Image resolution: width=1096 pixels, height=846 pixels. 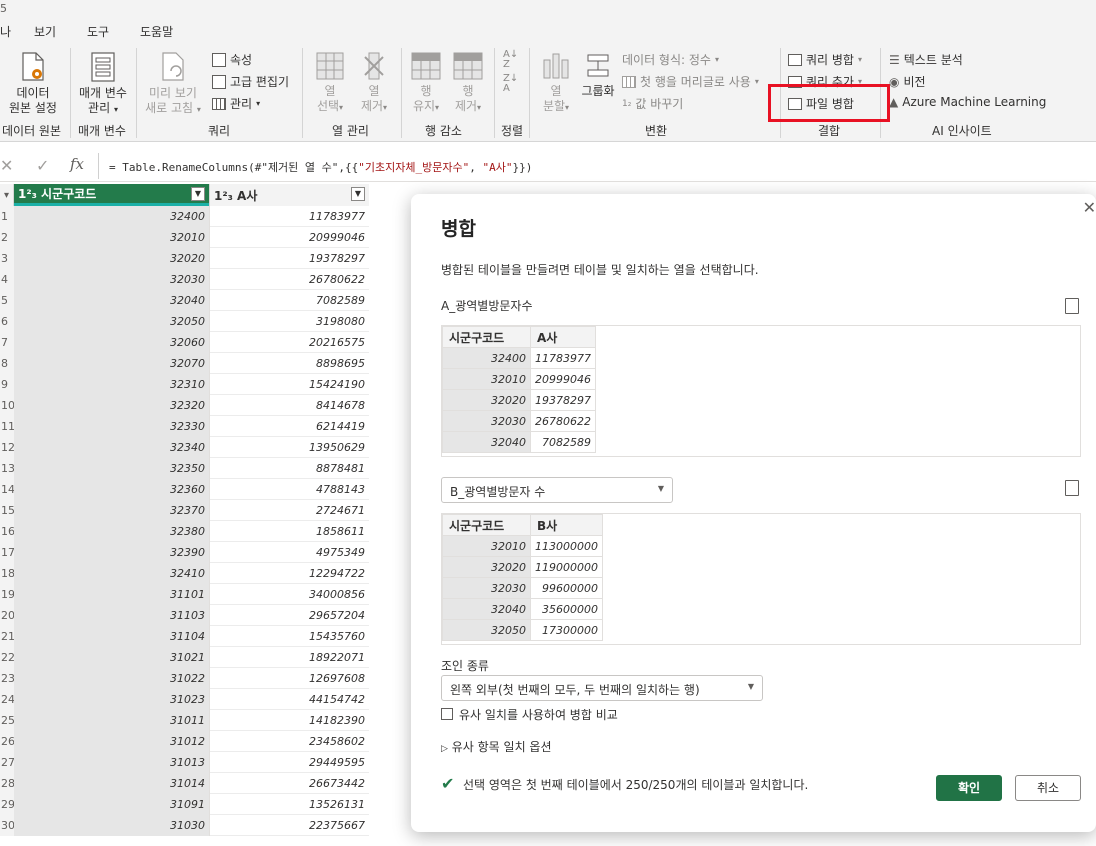 What do you see at coordinates (98, 31) in the screenshot?
I see `menu-item-tools: 도구` at bounding box center [98, 31].